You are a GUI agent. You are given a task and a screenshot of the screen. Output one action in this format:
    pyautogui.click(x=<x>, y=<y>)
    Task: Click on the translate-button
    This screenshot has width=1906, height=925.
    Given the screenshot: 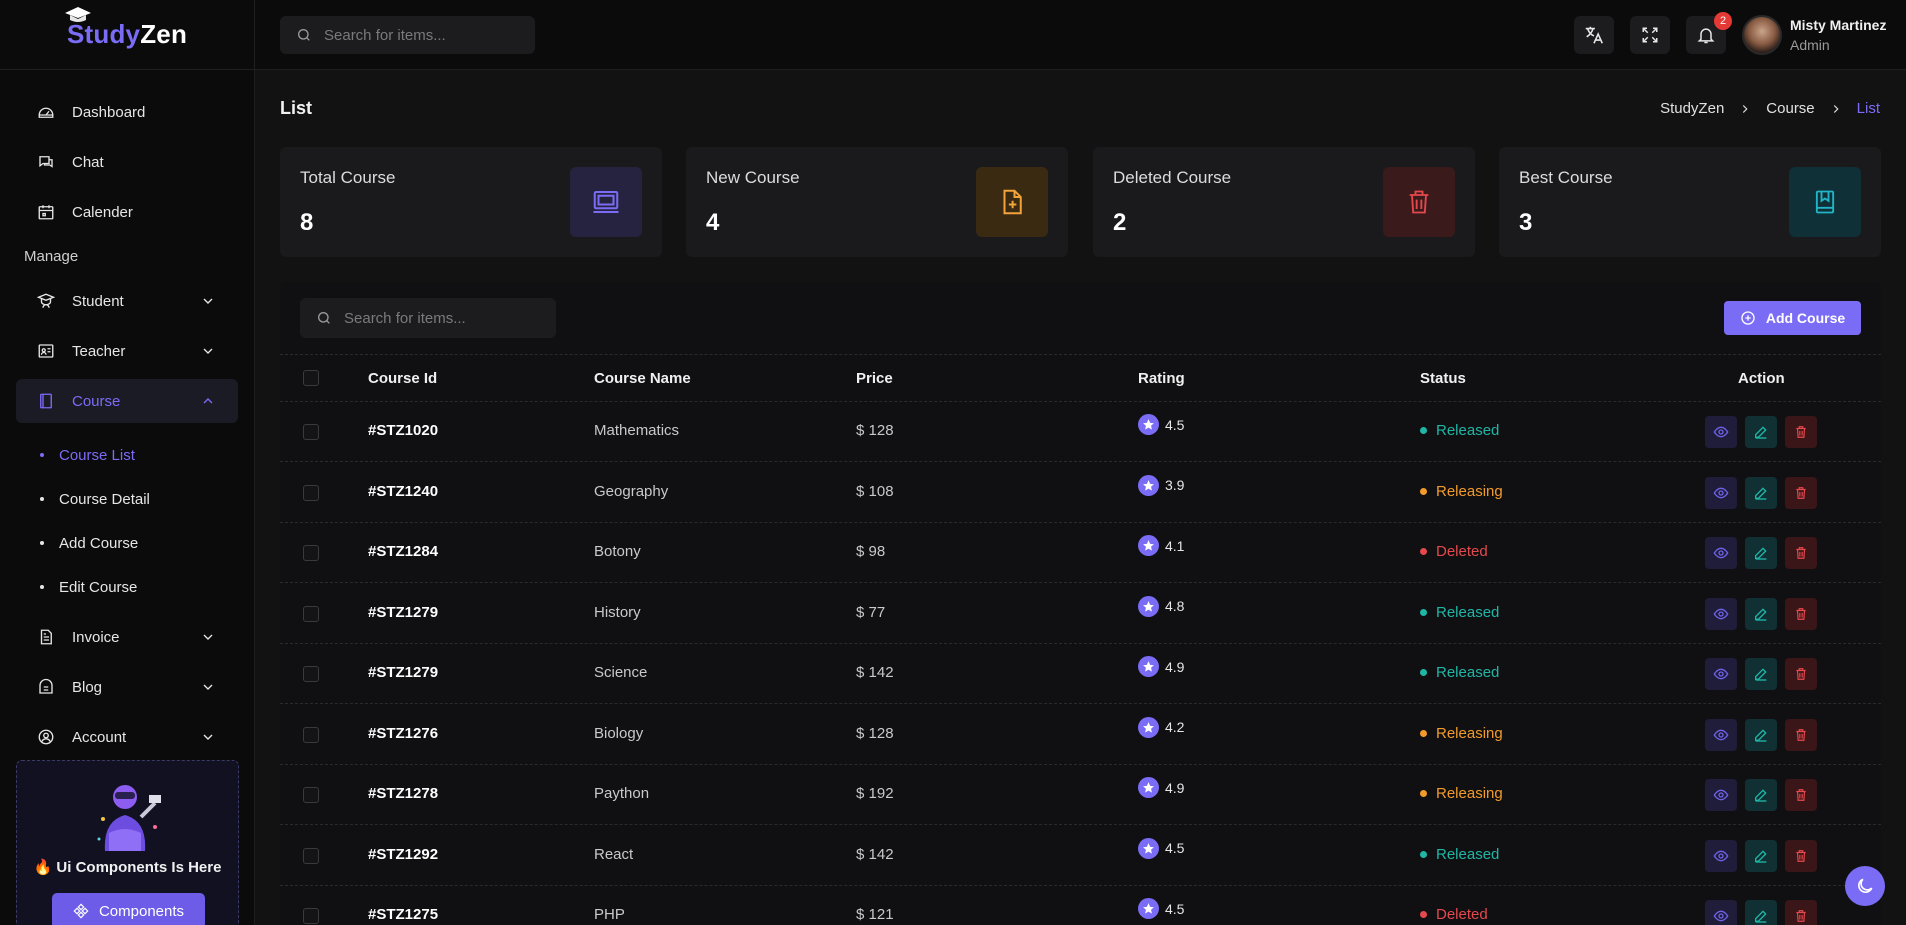 What is the action you would take?
    pyautogui.click(x=1594, y=35)
    